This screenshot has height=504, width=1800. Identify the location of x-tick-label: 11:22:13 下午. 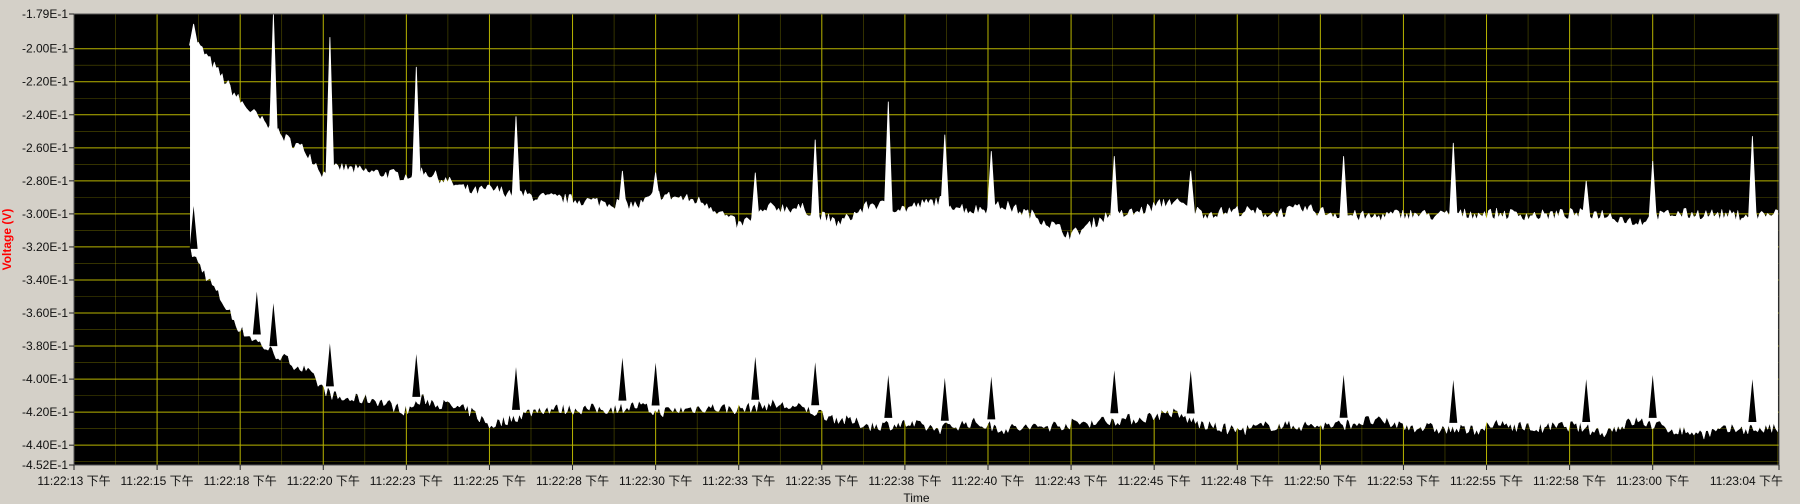
(73, 481).